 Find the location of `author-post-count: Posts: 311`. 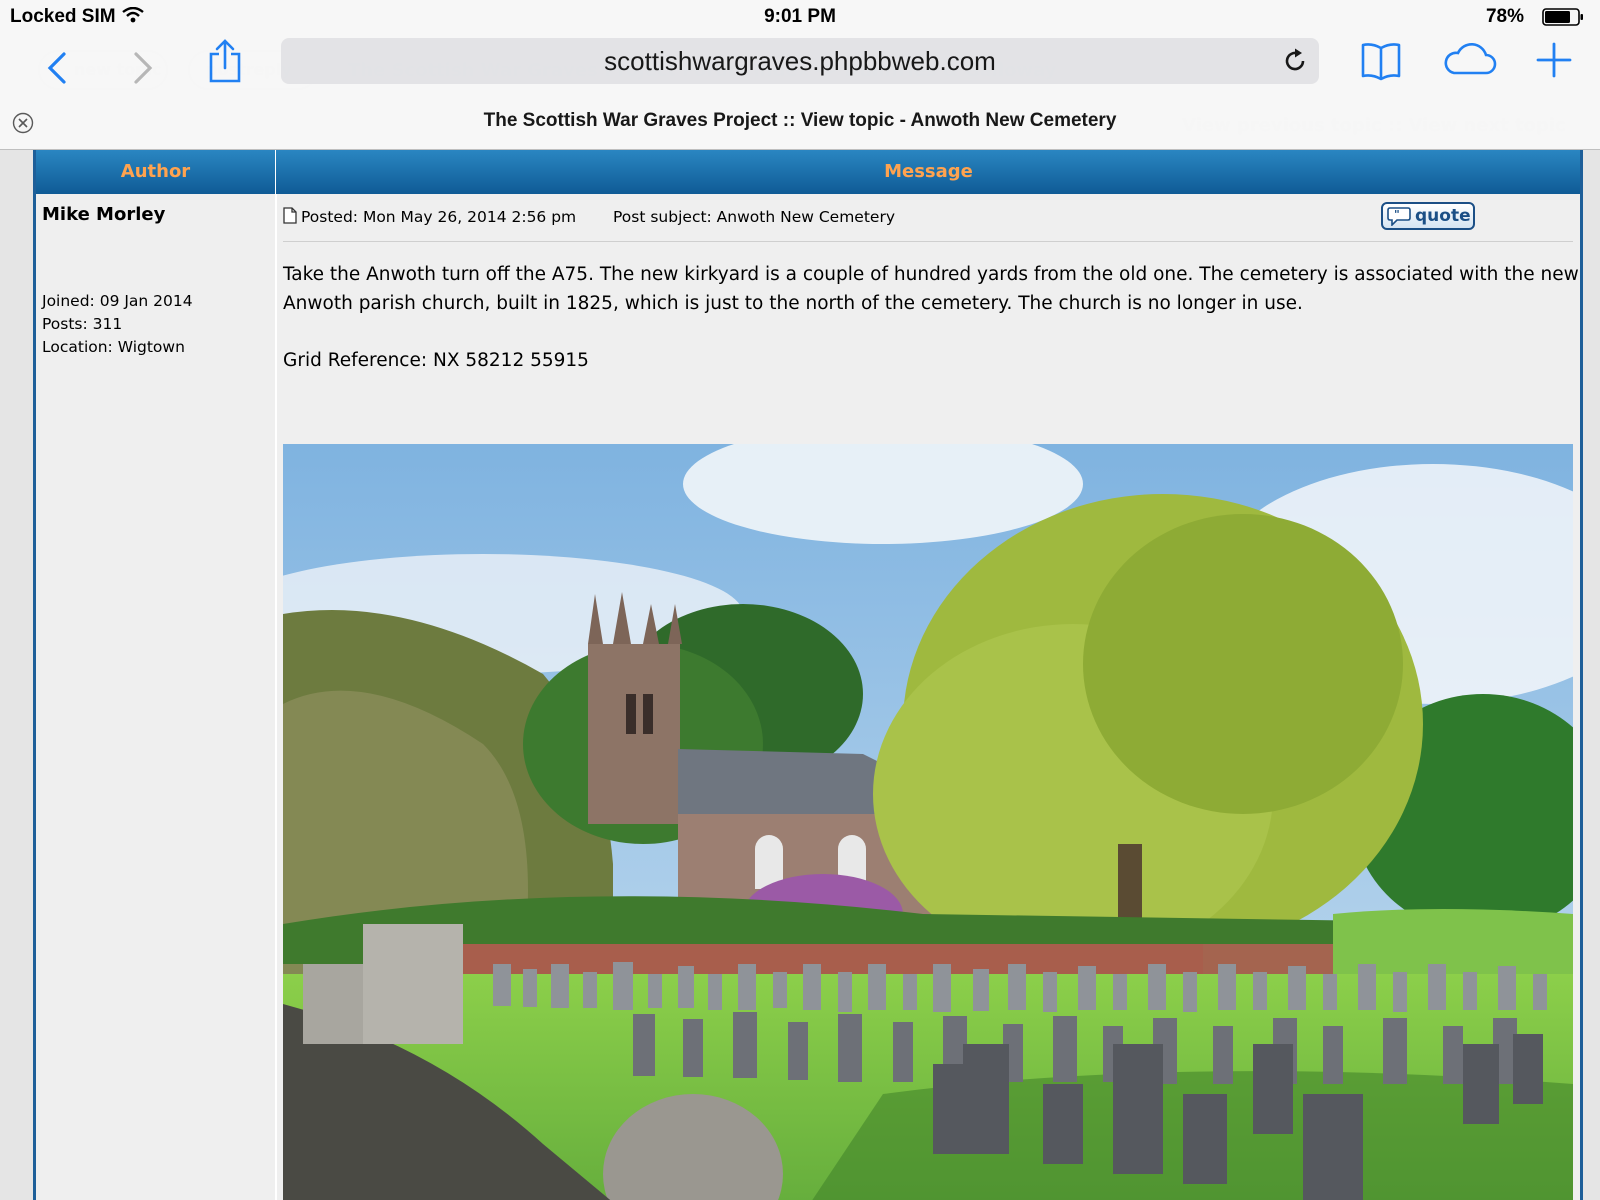

author-post-count: Posts: 311 is located at coordinates (82, 324).